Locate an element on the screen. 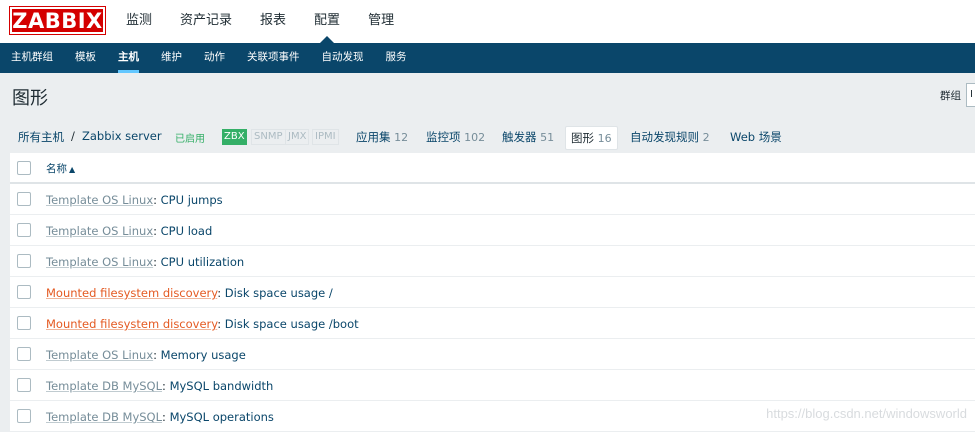 The height and width of the screenshot is (432, 975). graph-link: MySQL operations is located at coordinates (222, 417).